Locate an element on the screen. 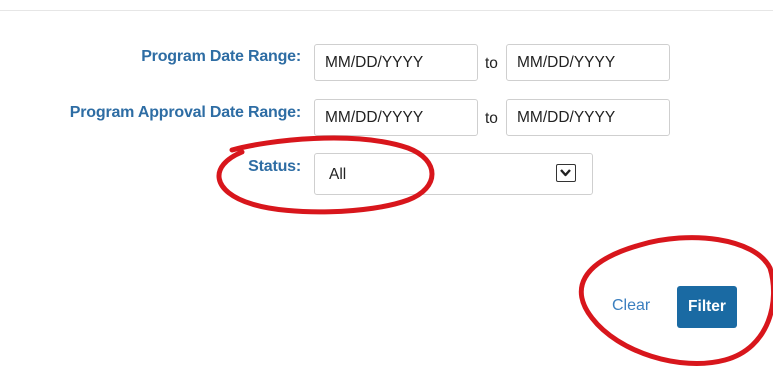 The height and width of the screenshot is (377, 773). program-date-range-to-text: to is located at coordinates (491, 63).